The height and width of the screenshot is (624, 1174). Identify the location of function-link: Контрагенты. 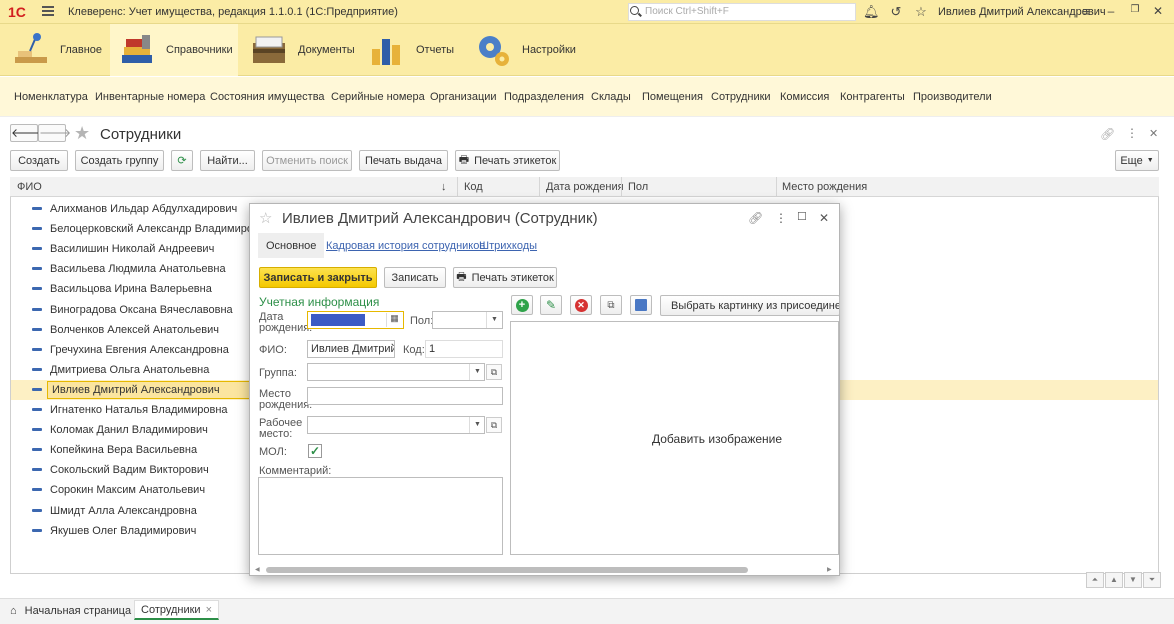
(872, 97).